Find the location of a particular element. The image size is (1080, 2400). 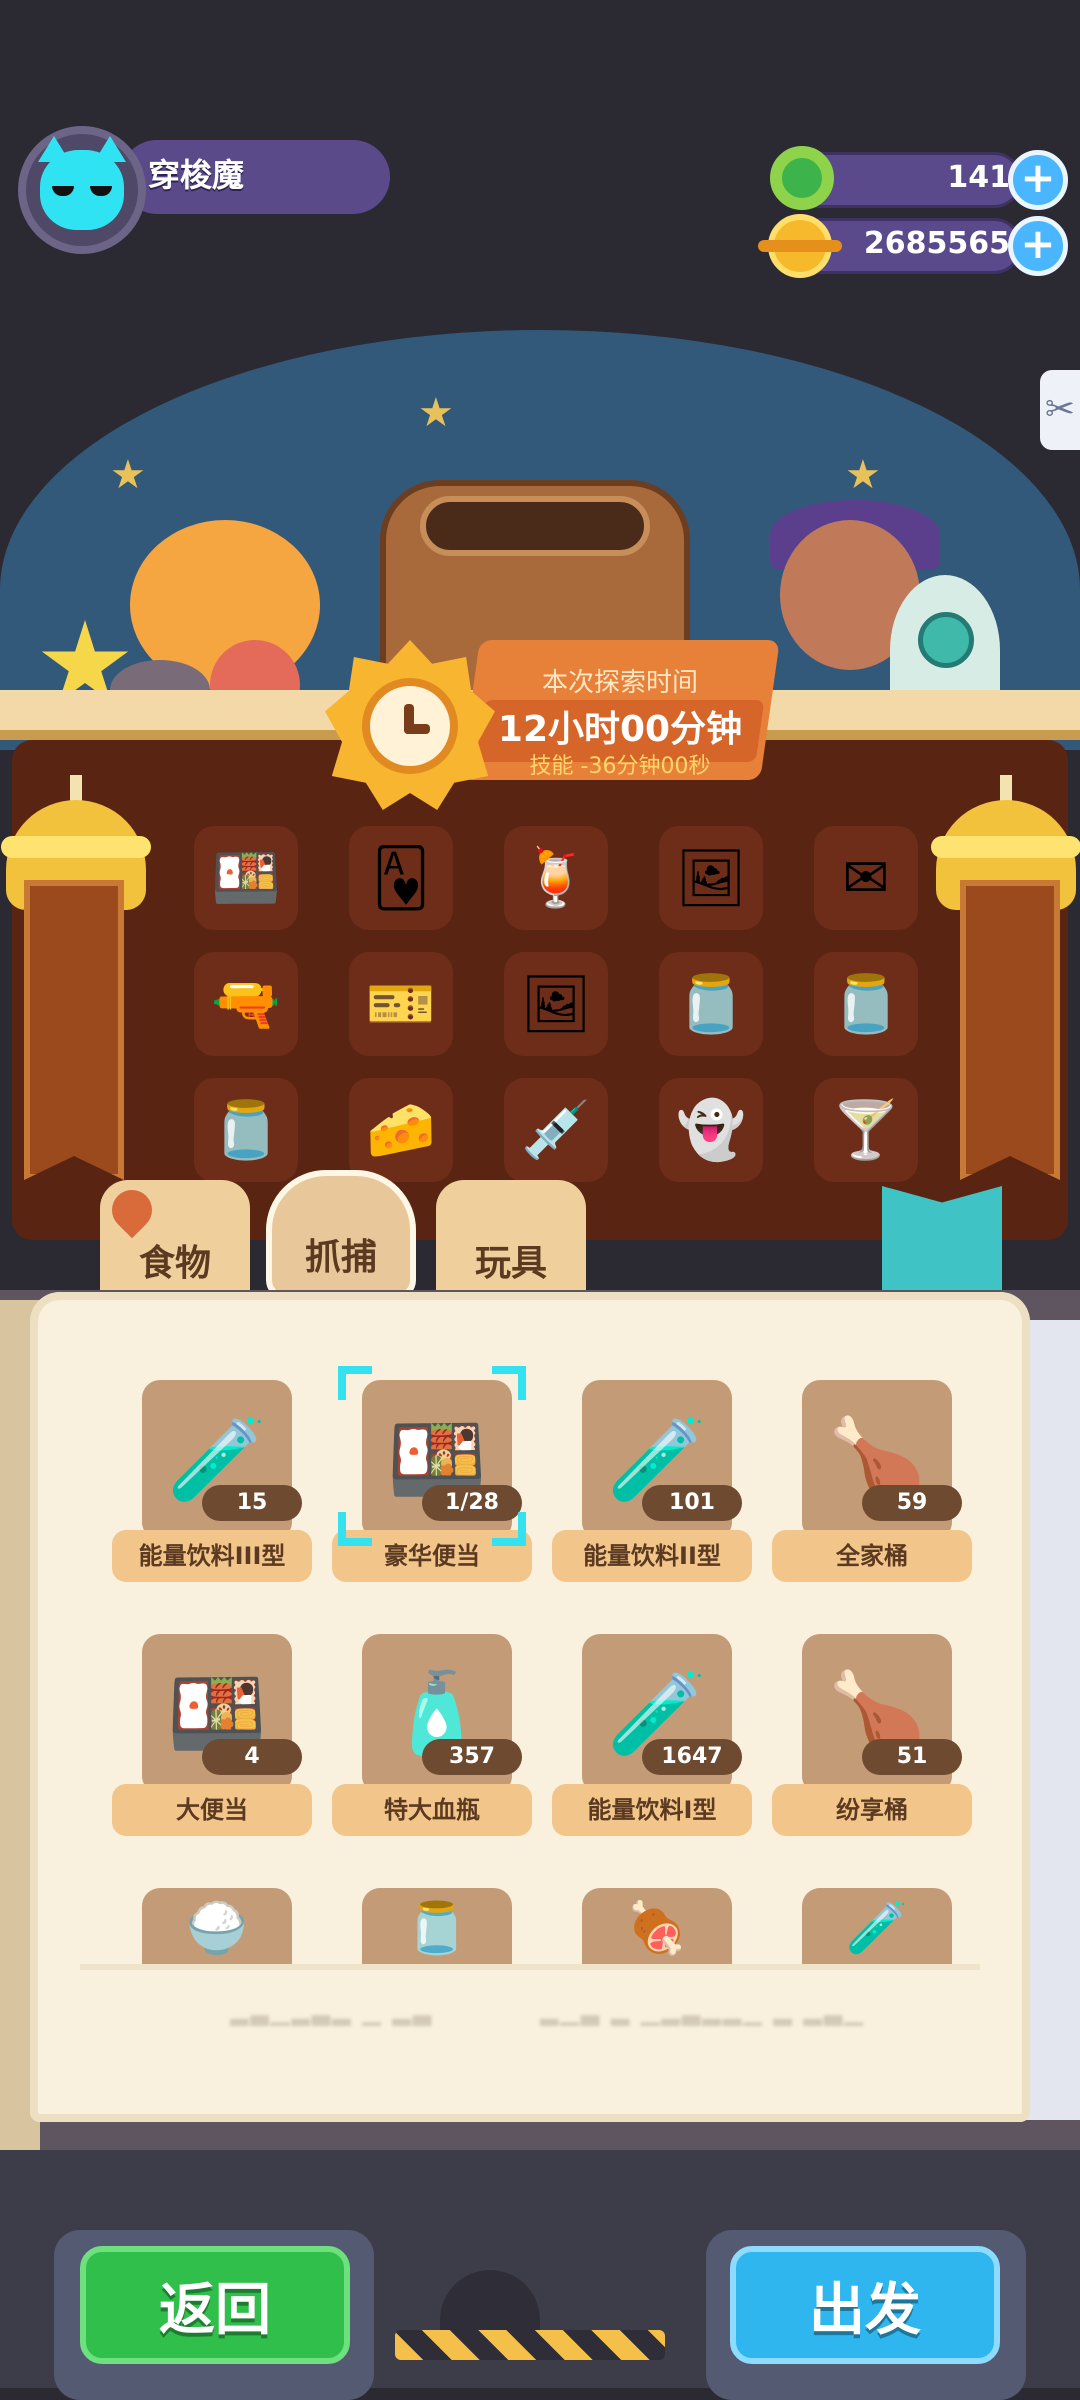

bell-band-right is located at coordinates (1005, 847).